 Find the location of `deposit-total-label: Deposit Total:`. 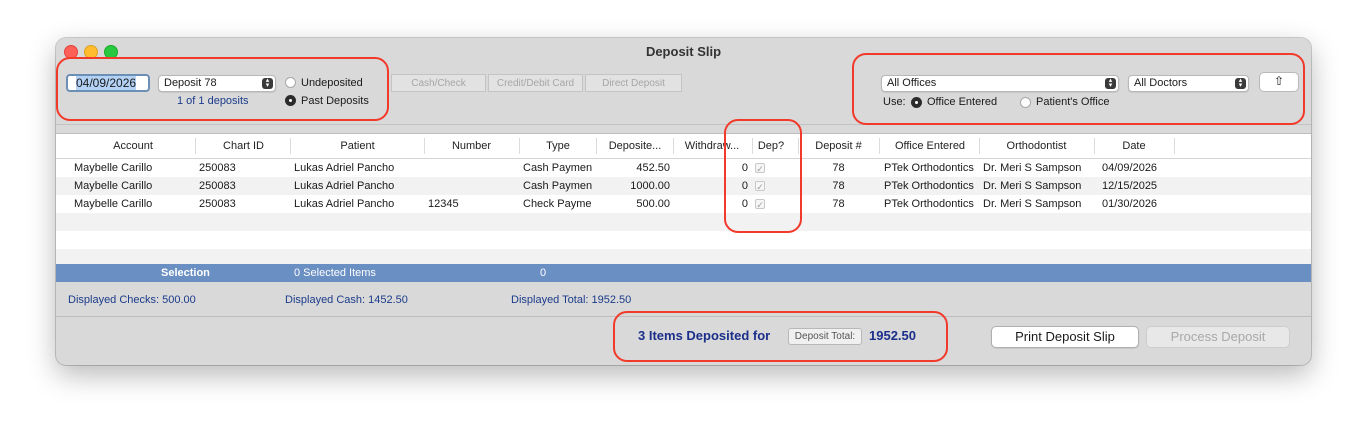

deposit-total-label: Deposit Total: is located at coordinates (825, 336).